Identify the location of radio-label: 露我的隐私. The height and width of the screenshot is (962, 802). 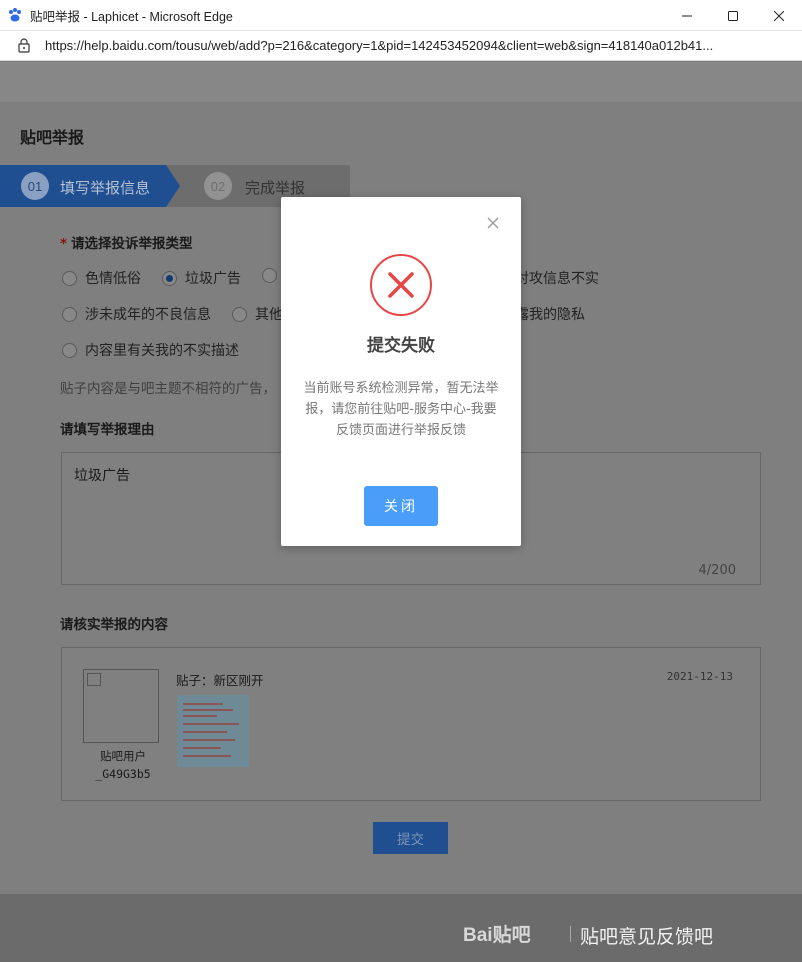
(550, 315).